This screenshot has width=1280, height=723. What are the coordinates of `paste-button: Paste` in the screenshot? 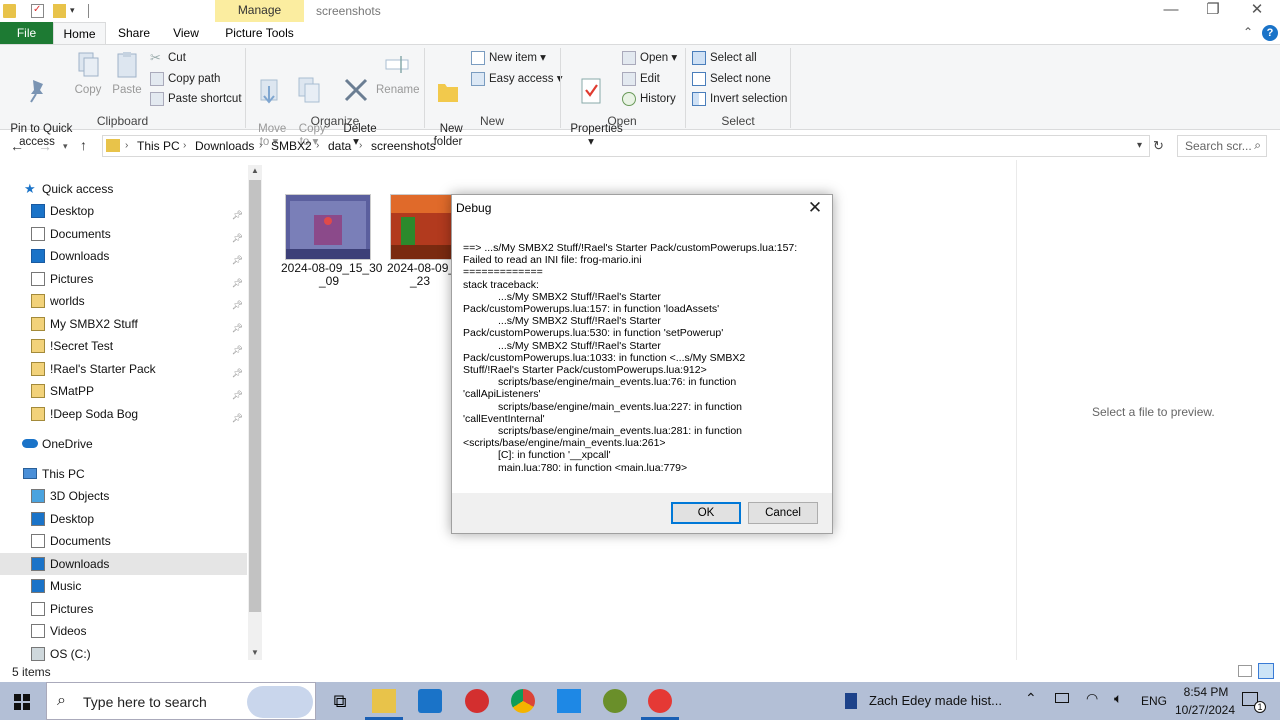 It's located at (127, 73).